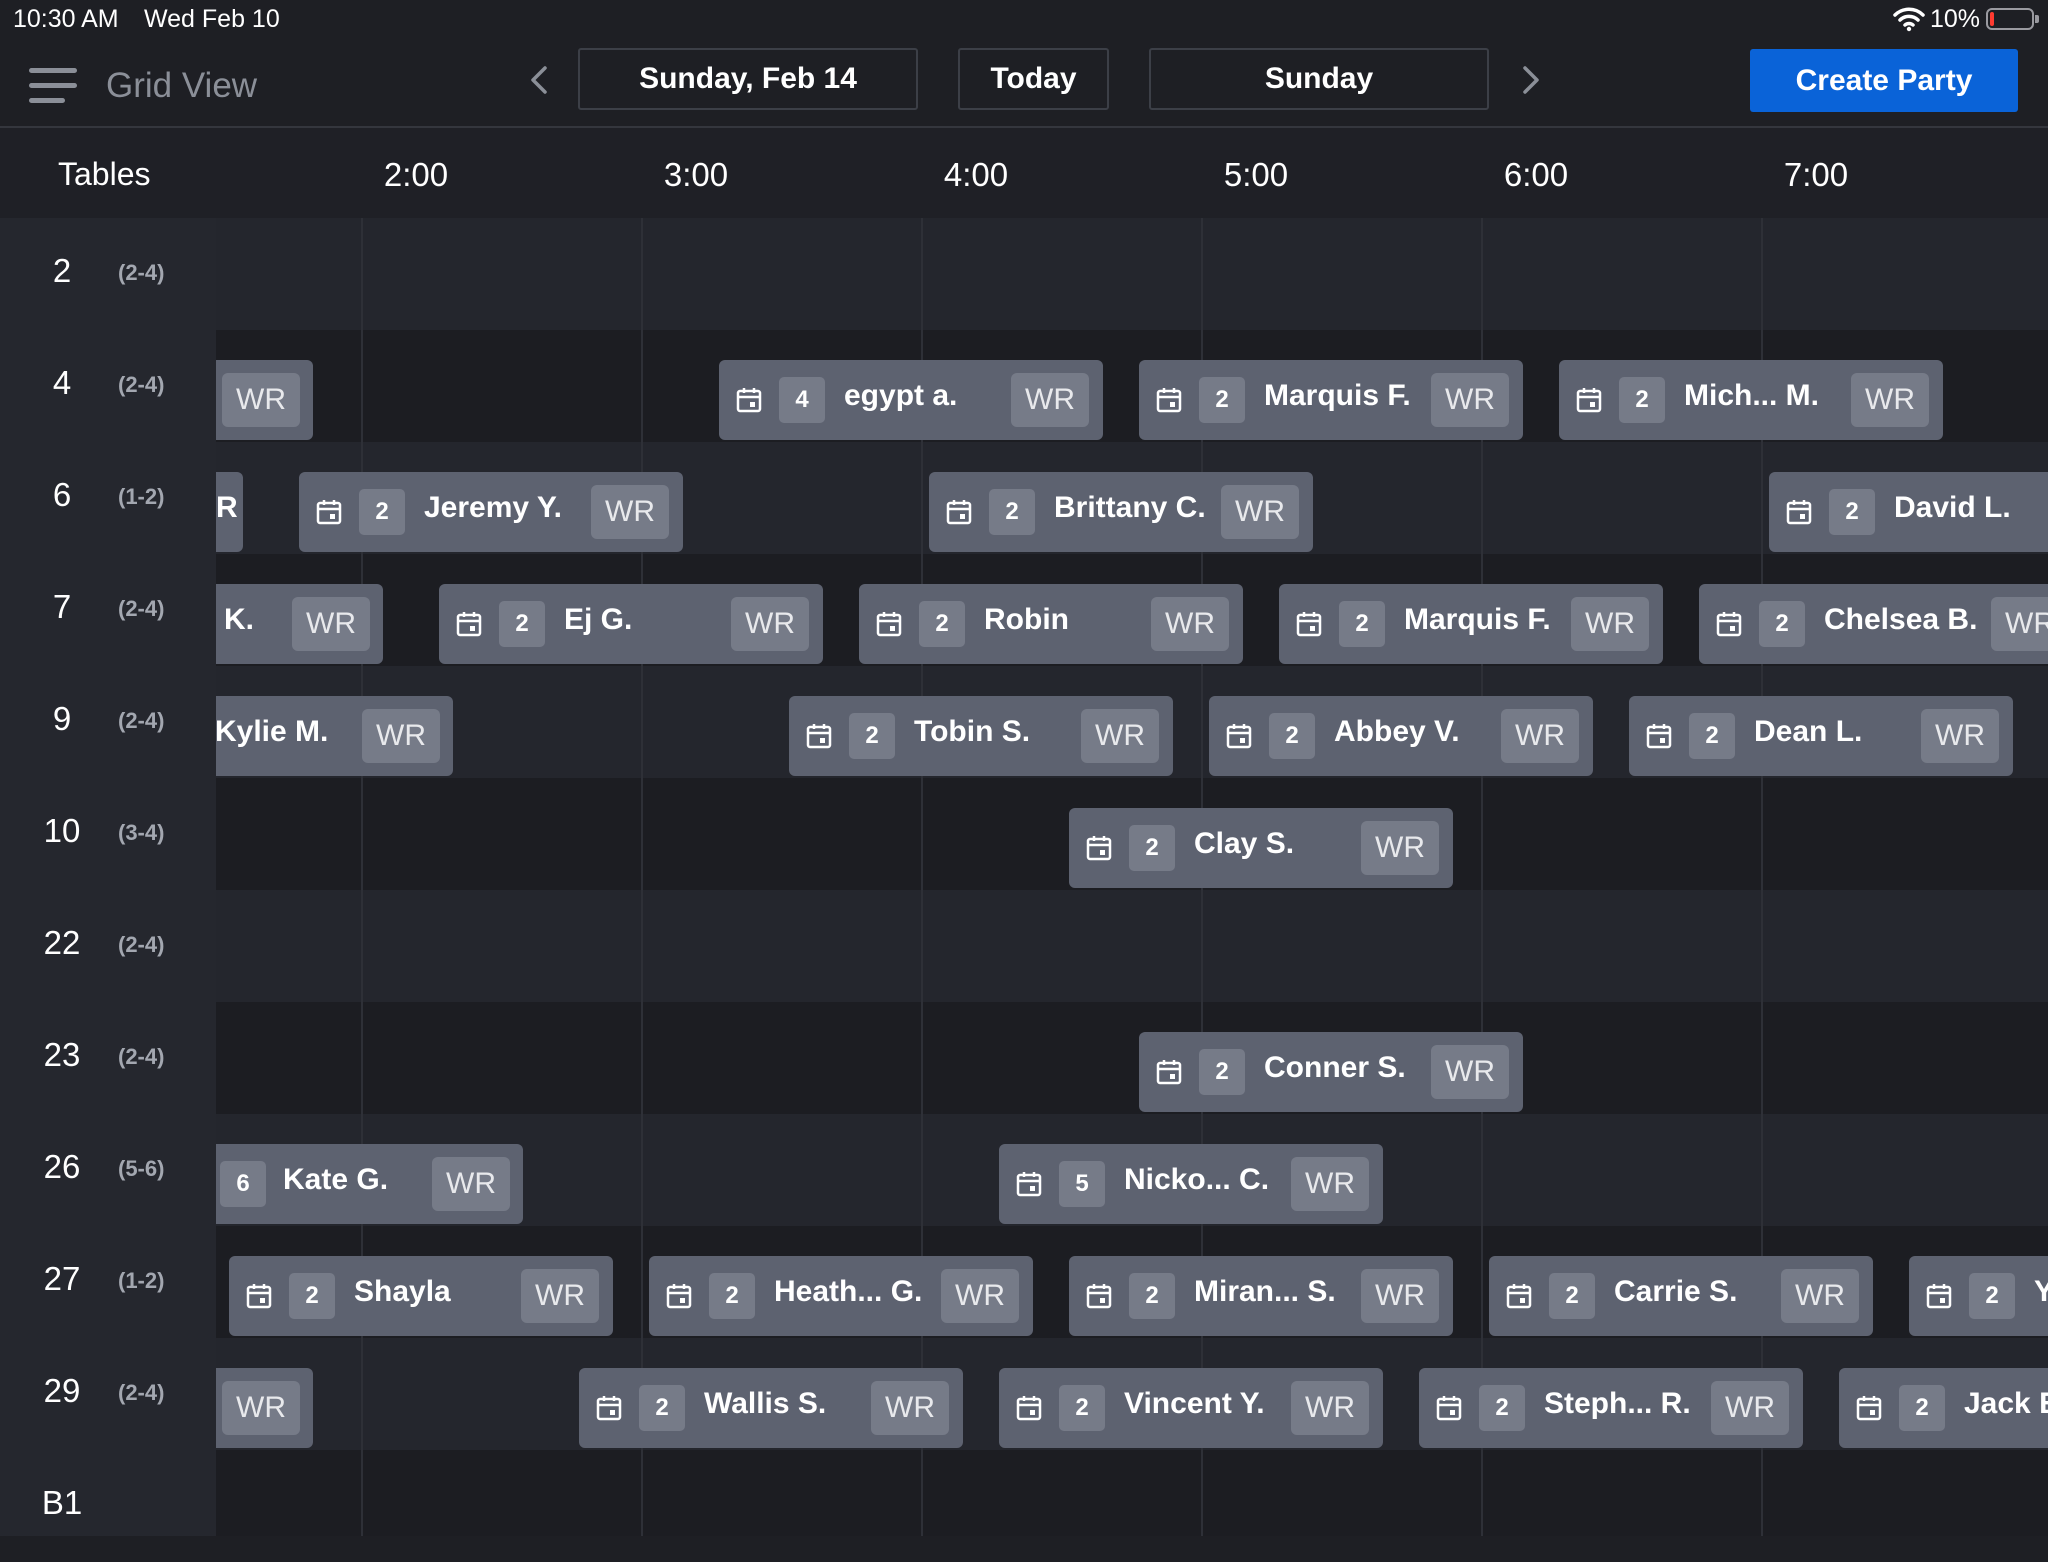  What do you see at coordinates (1397, 731) in the screenshot?
I see `guest-name: Abbey V.` at bounding box center [1397, 731].